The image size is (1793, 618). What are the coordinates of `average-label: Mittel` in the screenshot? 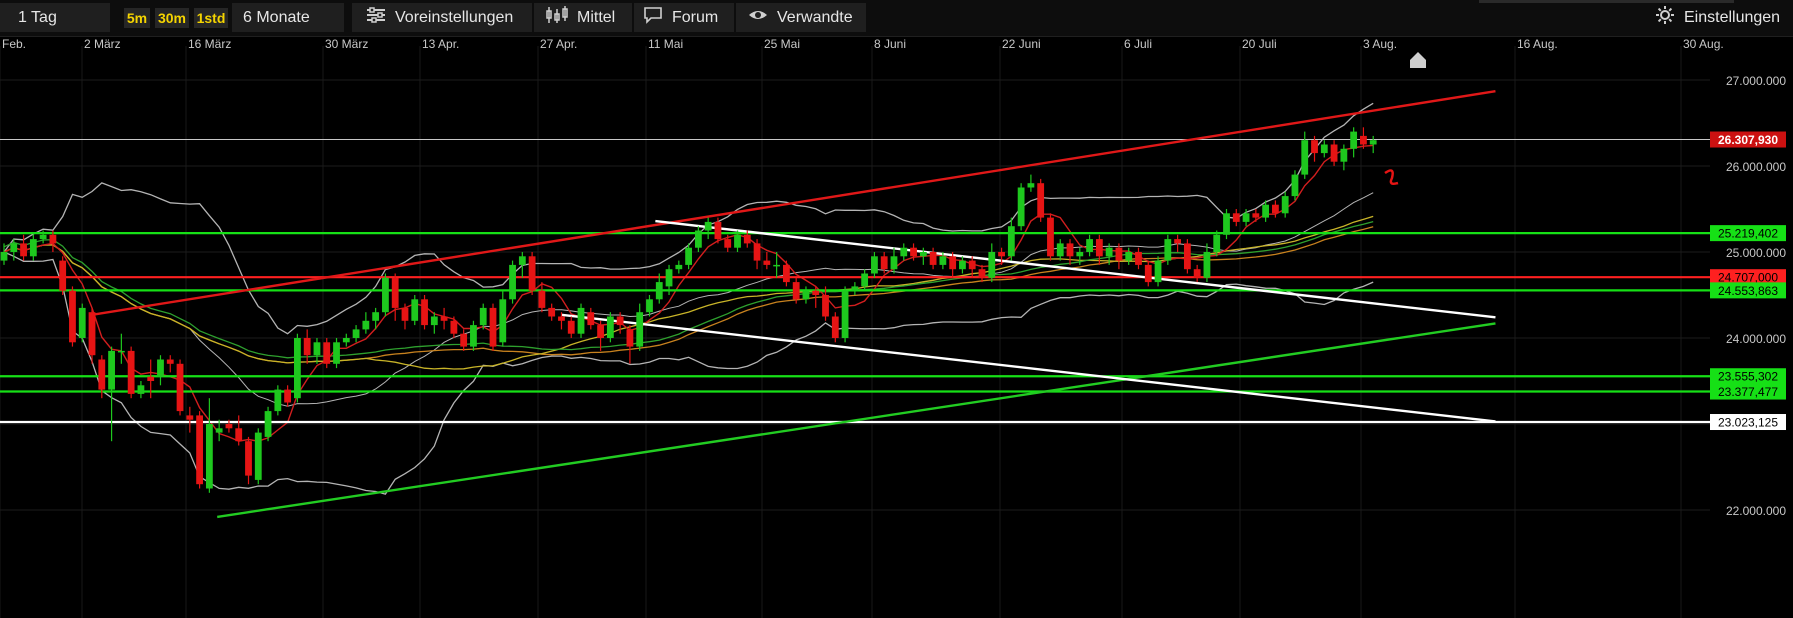 It's located at (596, 17).